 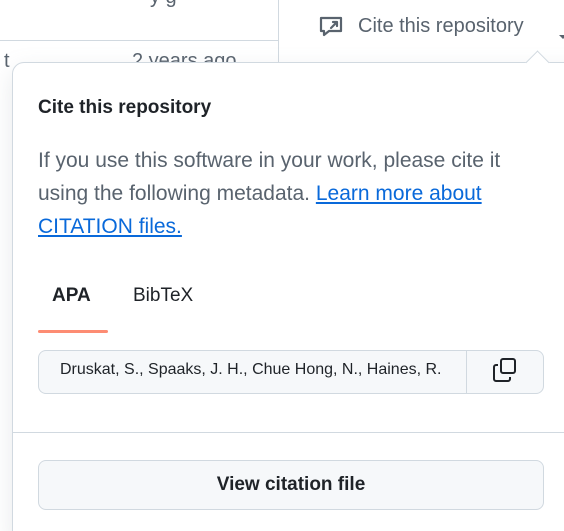 I want to click on copy-icon, so click(x=505, y=372).